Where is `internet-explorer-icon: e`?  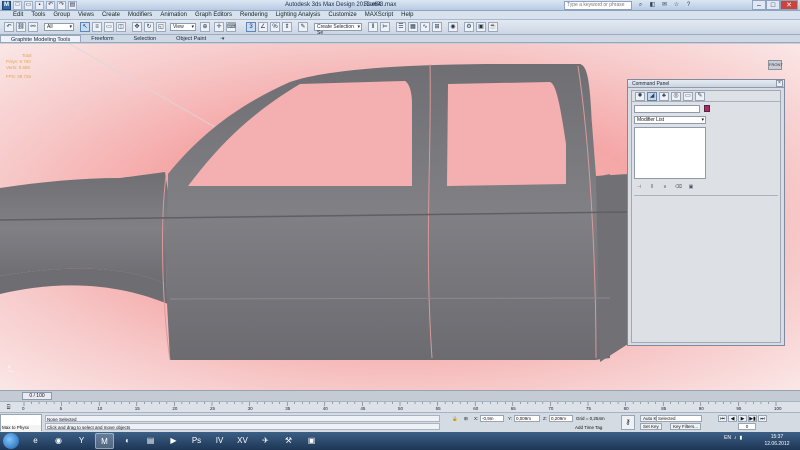
internet-explorer-icon: e is located at coordinates (35, 441).